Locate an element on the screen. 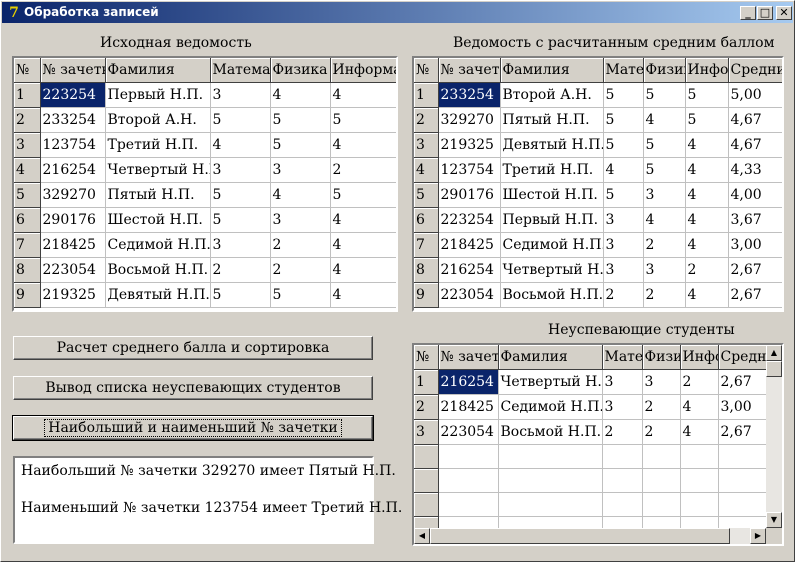 The image size is (795, 562). table-row: 3 123754 Третий Н.П. 4 5 4 is located at coordinates (205, 145).